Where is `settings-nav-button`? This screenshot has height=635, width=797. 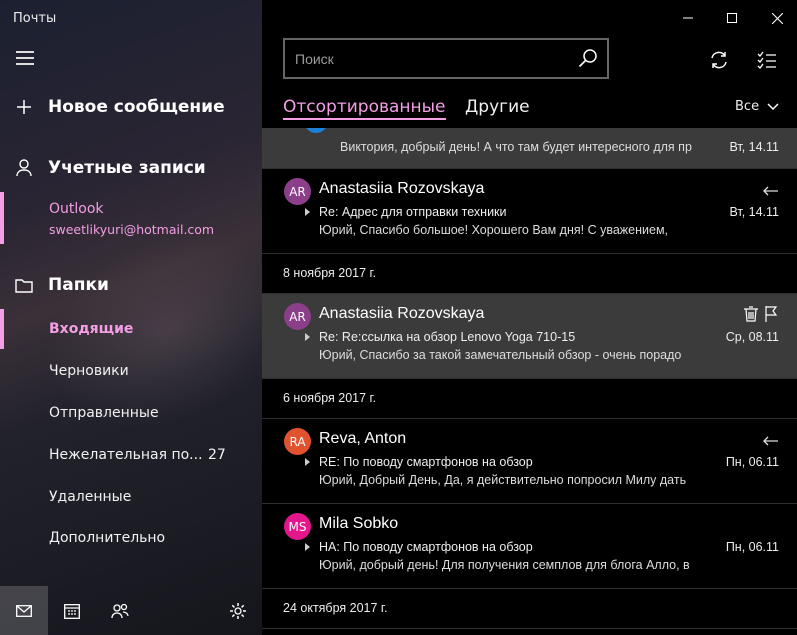
settings-nav-button is located at coordinates (238, 610).